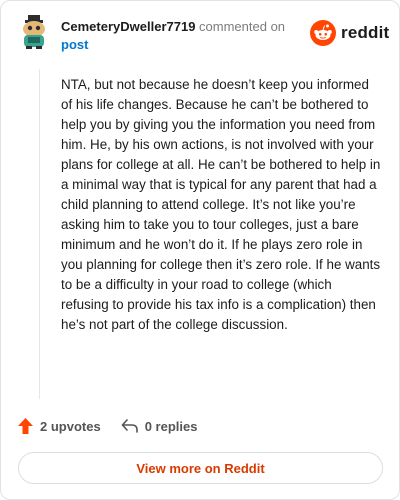 The image size is (400, 500). What do you see at coordinates (323, 33) in the screenshot?
I see `reddit-snoo-icon` at bounding box center [323, 33].